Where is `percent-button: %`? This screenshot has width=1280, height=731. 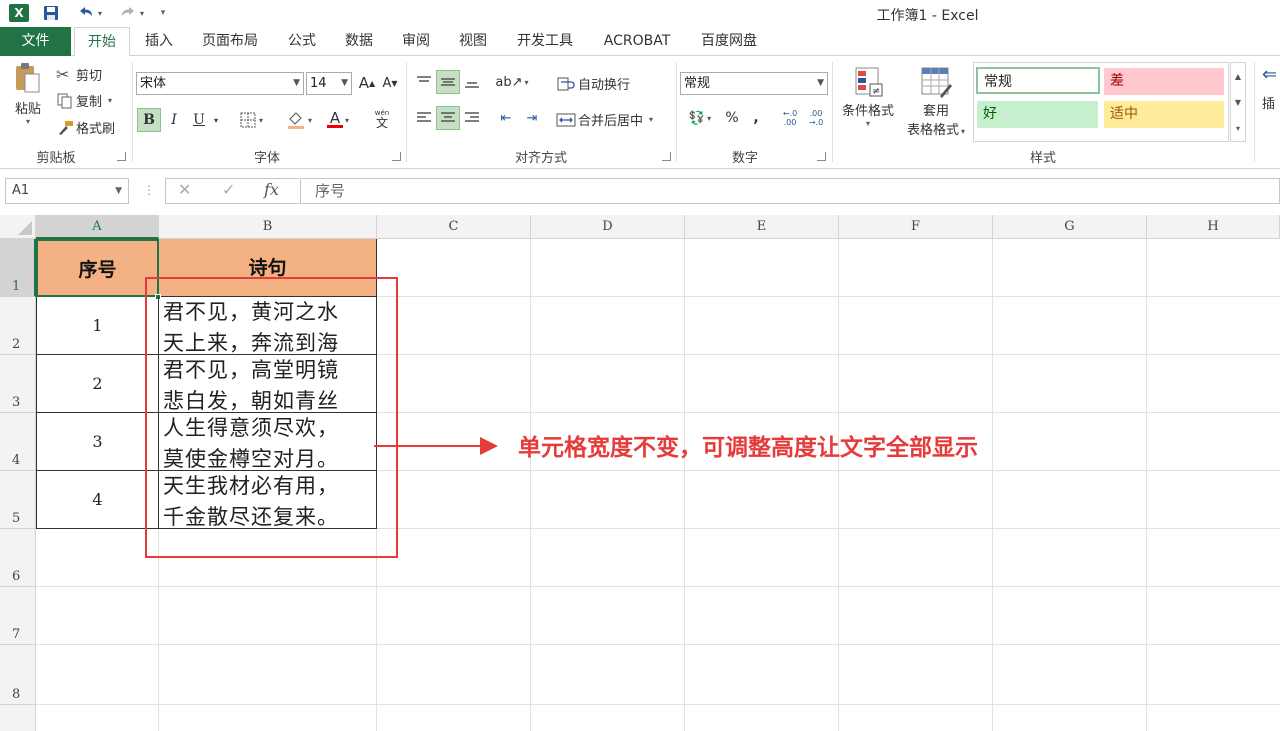 percent-button: % is located at coordinates (732, 118).